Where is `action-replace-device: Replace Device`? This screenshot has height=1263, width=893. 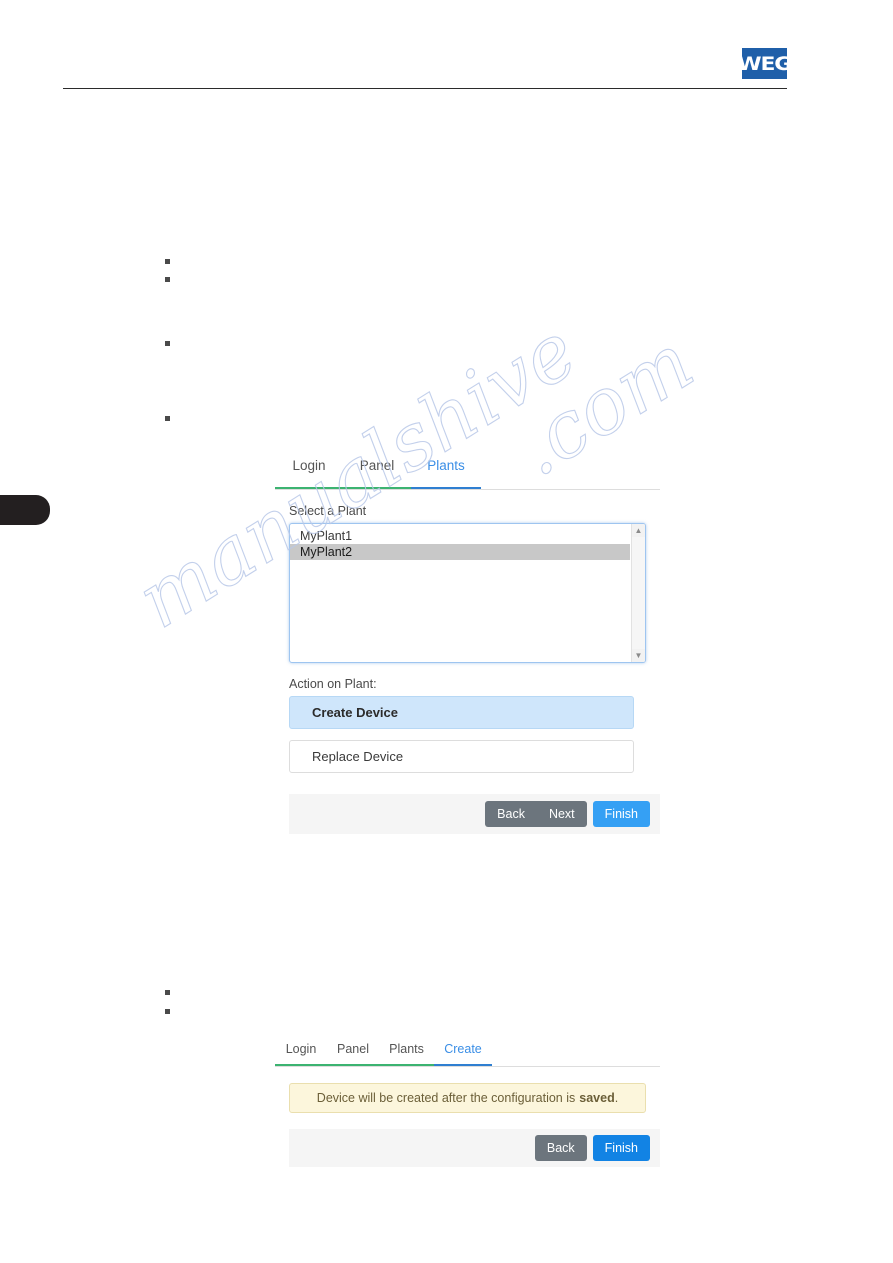 action-replace-device: Replace Device is located at coordinates (461, 756).